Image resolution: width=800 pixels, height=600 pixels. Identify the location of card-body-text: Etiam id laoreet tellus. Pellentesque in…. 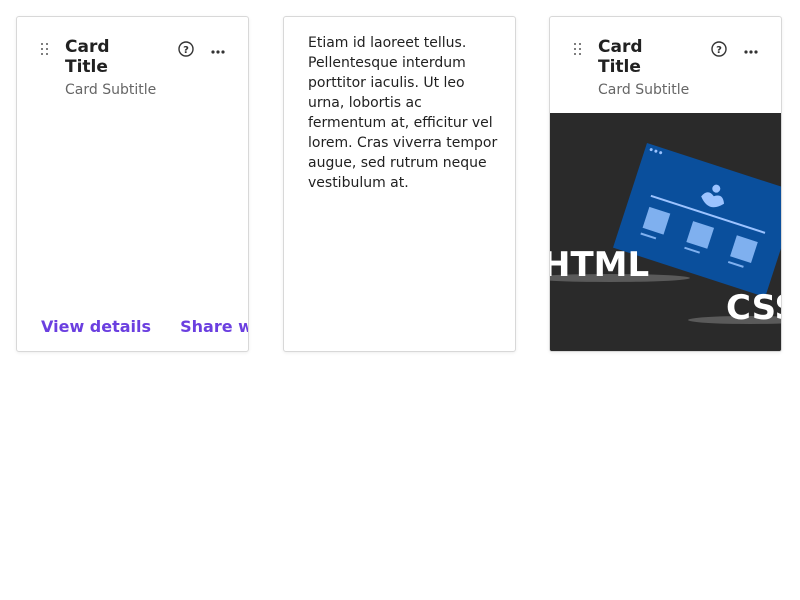
(403, 113).